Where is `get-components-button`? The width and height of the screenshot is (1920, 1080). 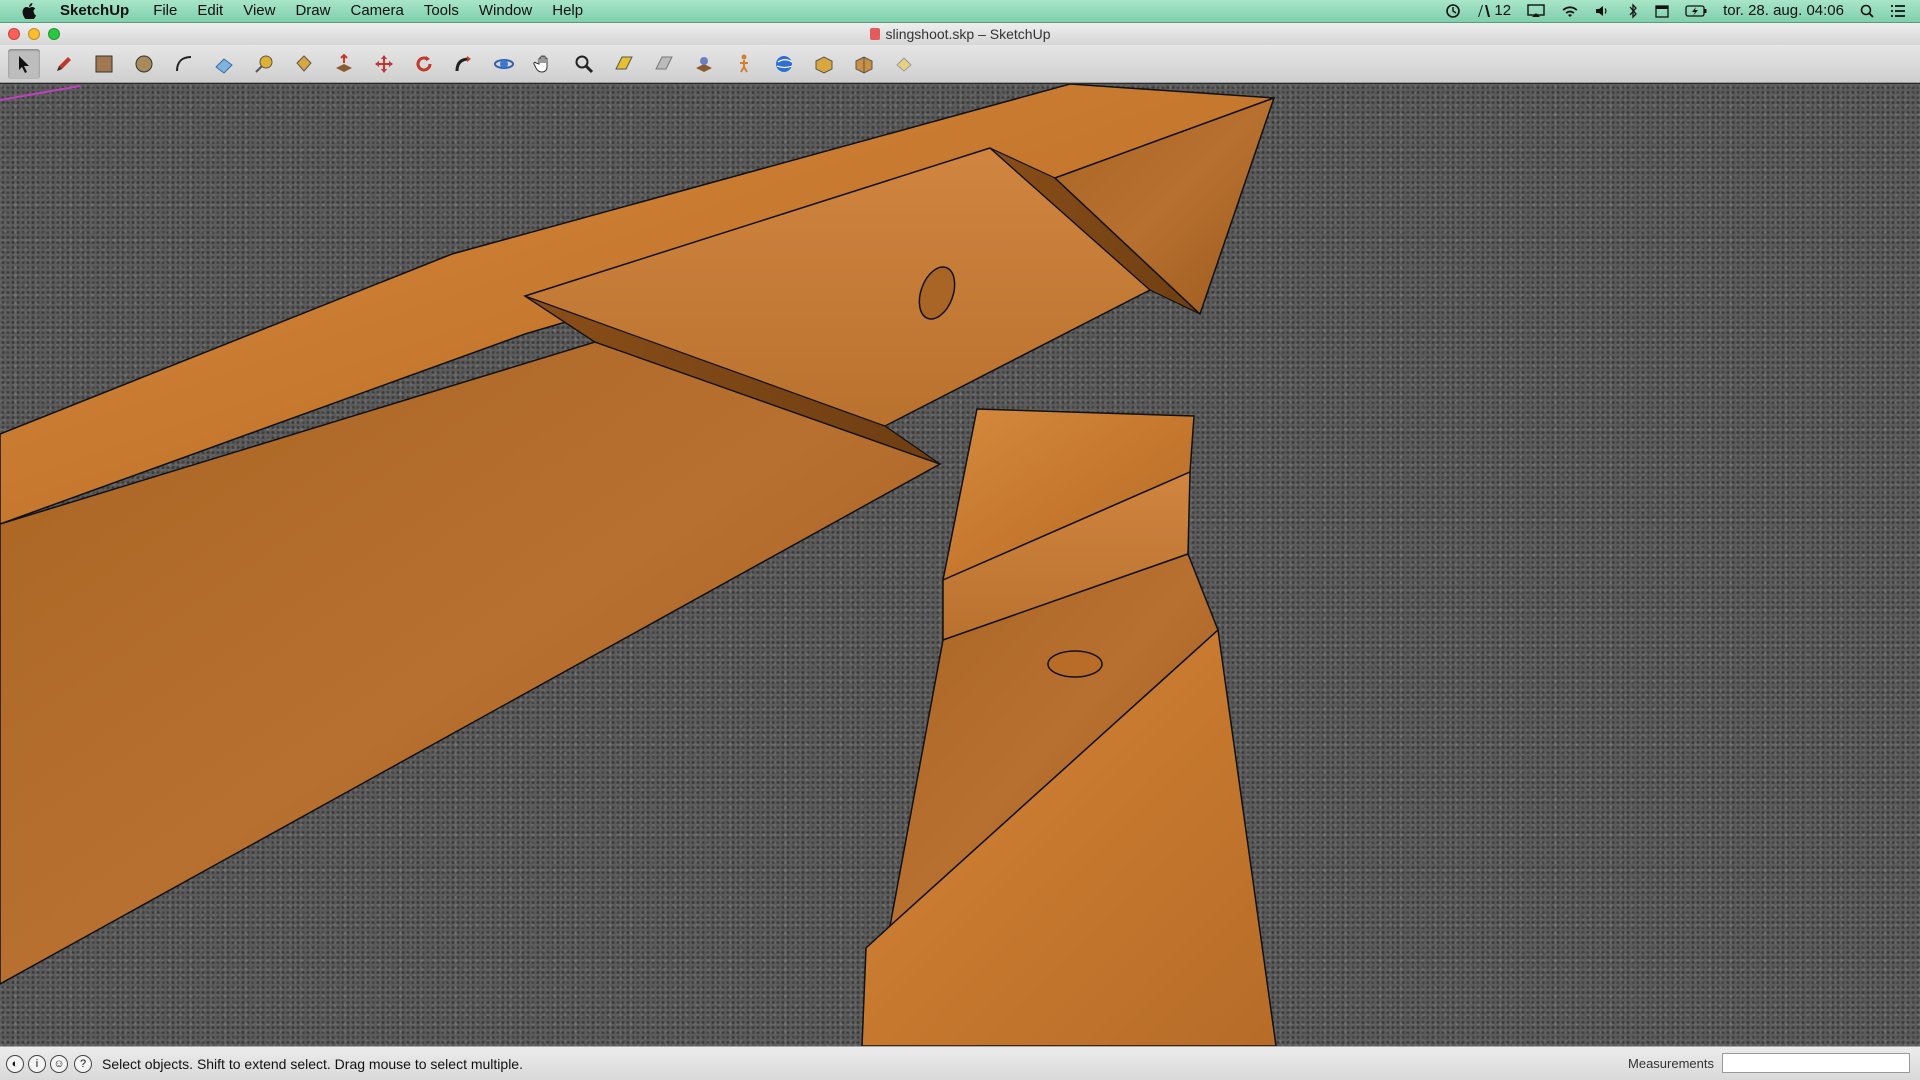 get-components-button is located at coordinates (864, 64).